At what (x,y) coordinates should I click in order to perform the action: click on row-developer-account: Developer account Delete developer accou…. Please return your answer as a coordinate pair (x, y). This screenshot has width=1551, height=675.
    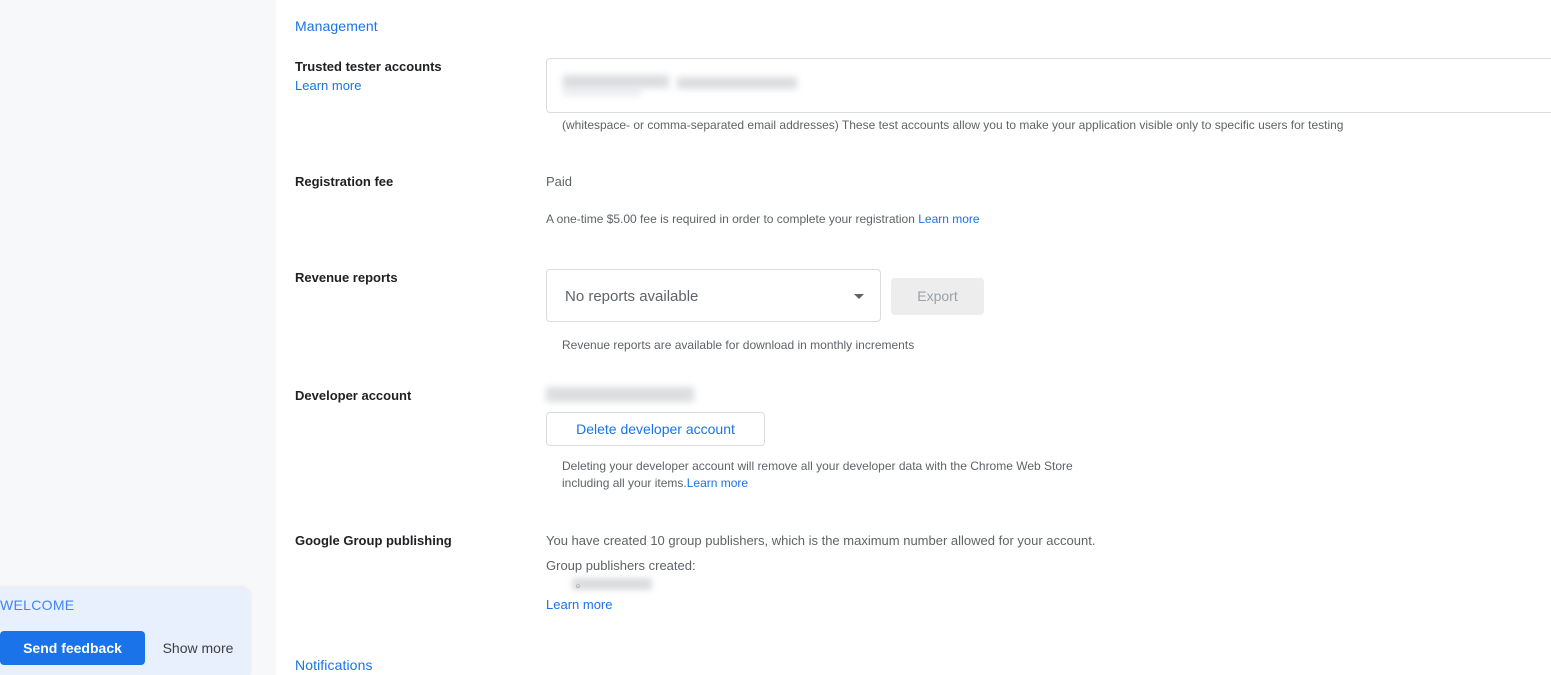
    Looking at the image, I should click on (913, 442).